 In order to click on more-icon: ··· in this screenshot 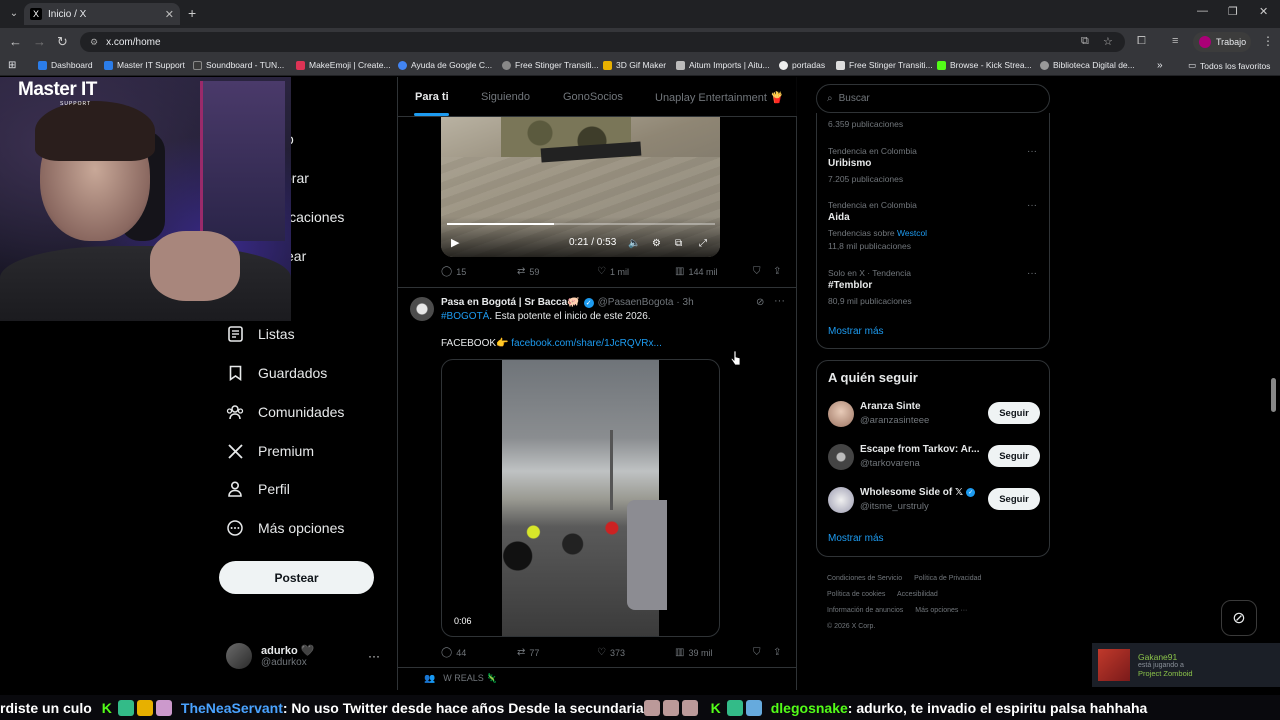, I will do `click(779, 301)`.